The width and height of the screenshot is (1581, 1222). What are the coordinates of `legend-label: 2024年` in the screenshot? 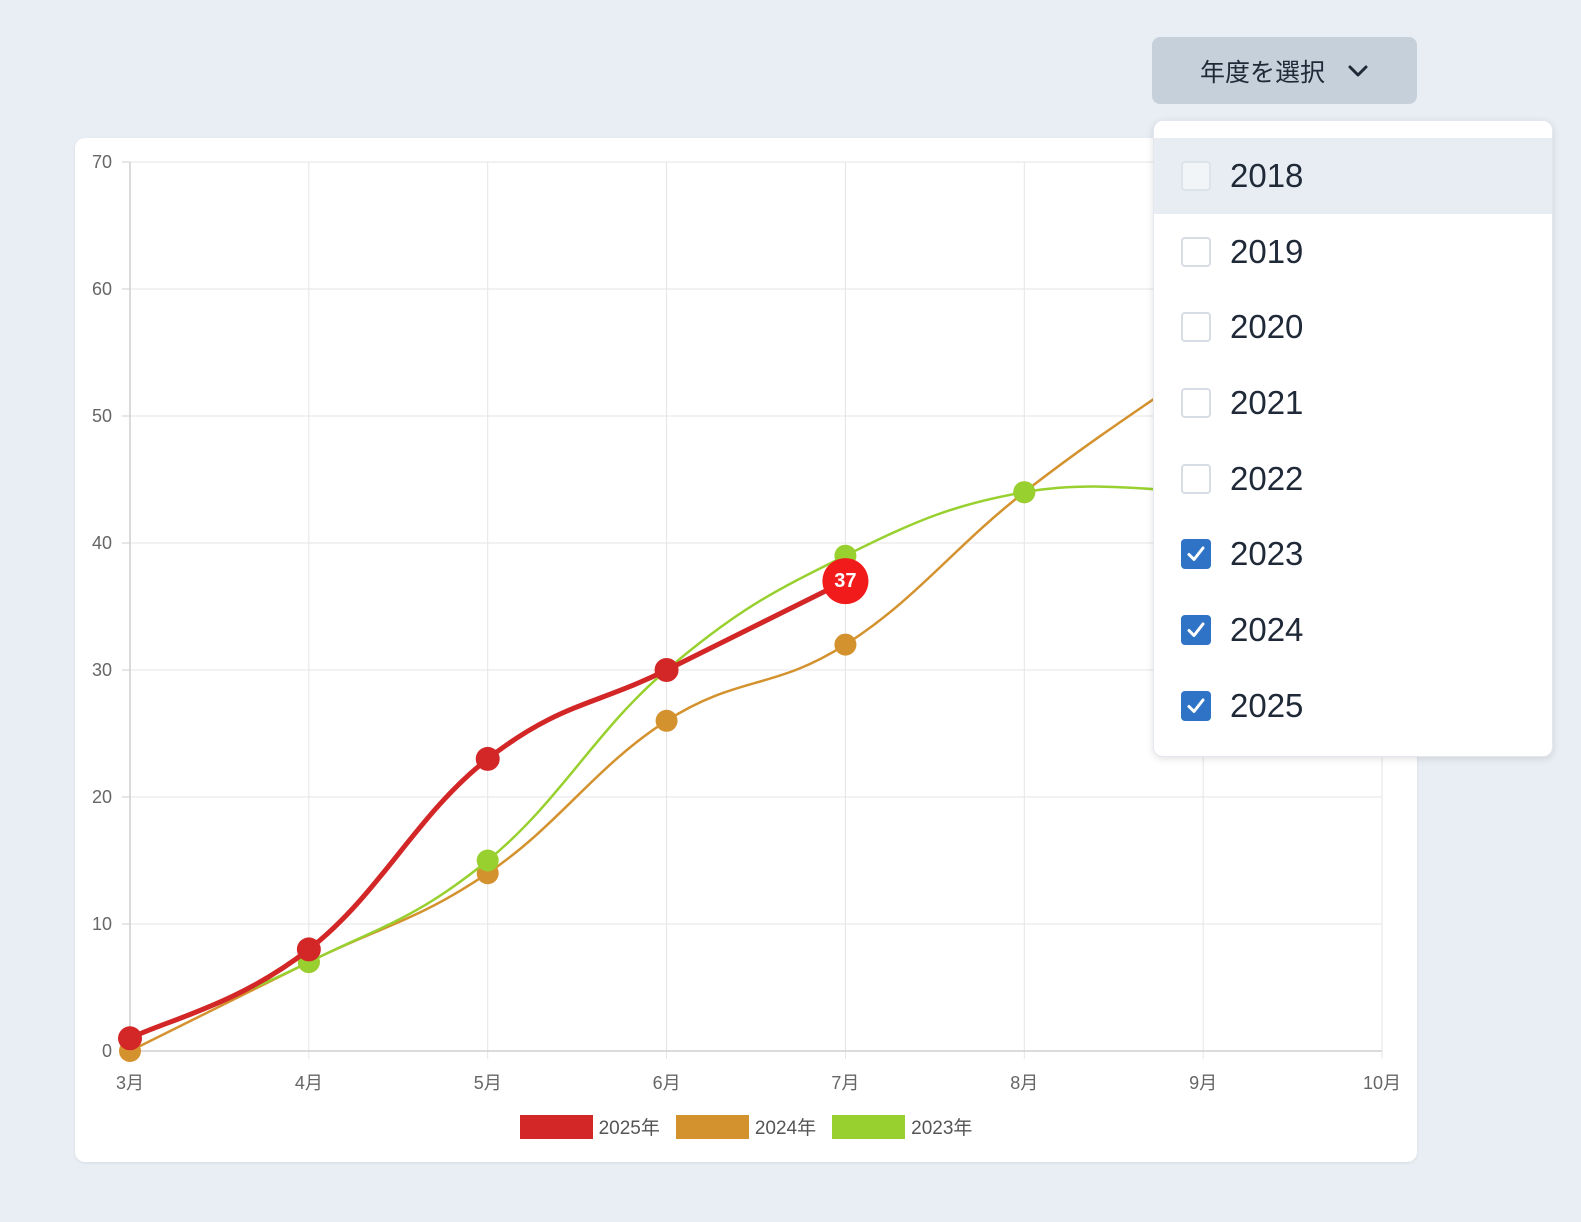 It's located at (785, 1128).